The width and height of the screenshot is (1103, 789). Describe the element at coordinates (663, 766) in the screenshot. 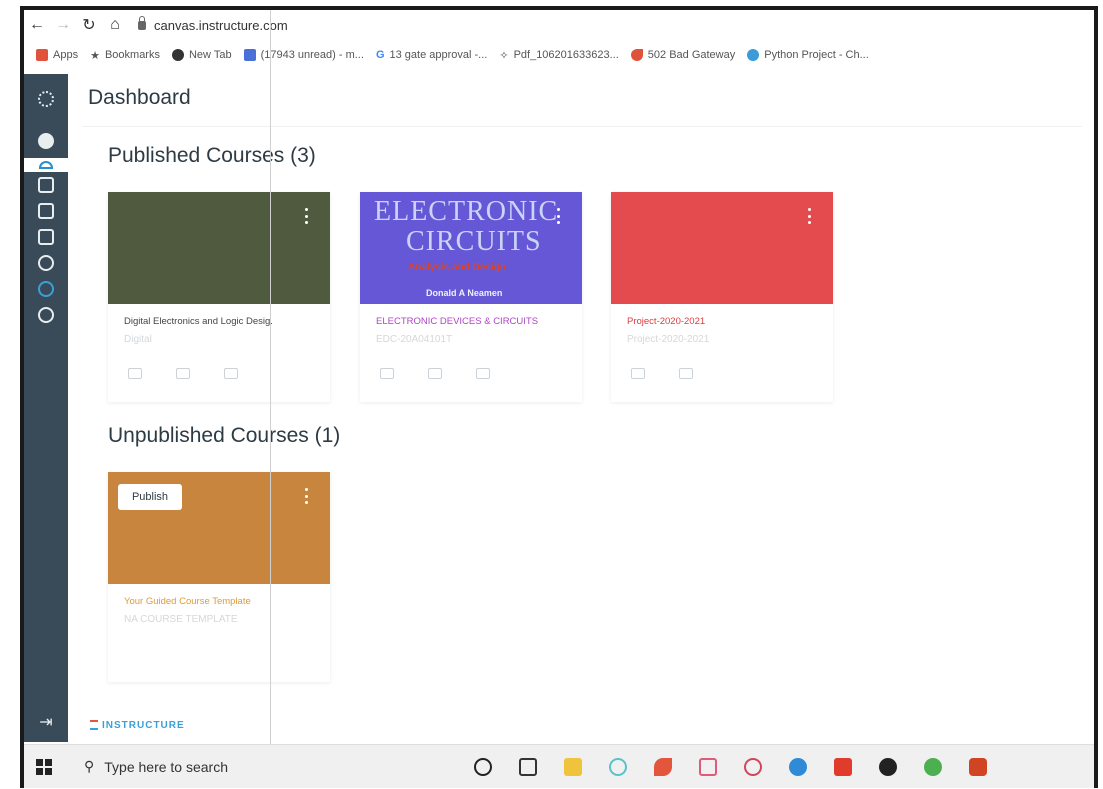

I see `matlab-icon` at that location.